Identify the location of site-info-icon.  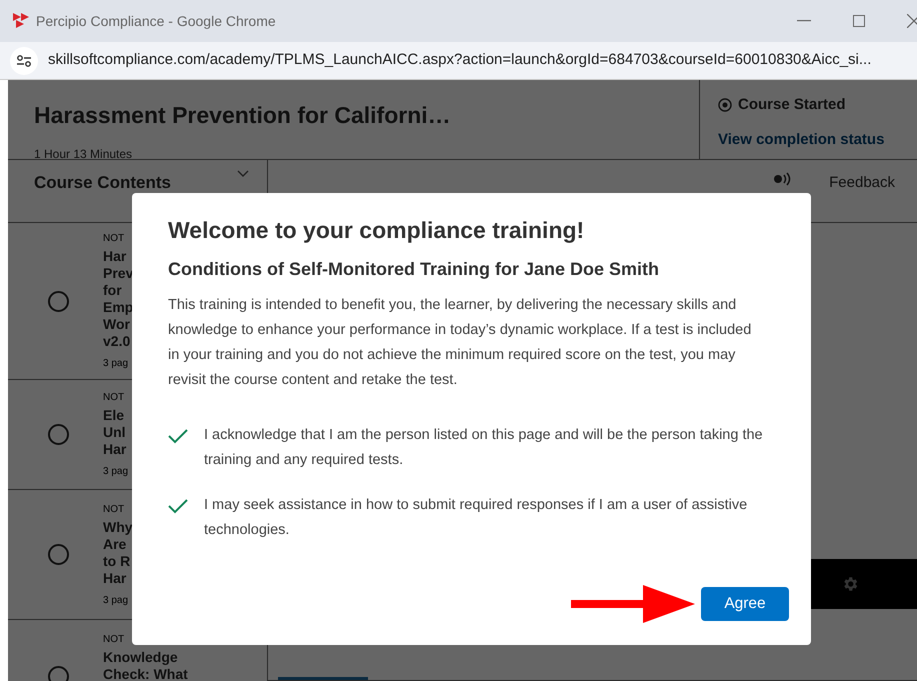
(24, 60).